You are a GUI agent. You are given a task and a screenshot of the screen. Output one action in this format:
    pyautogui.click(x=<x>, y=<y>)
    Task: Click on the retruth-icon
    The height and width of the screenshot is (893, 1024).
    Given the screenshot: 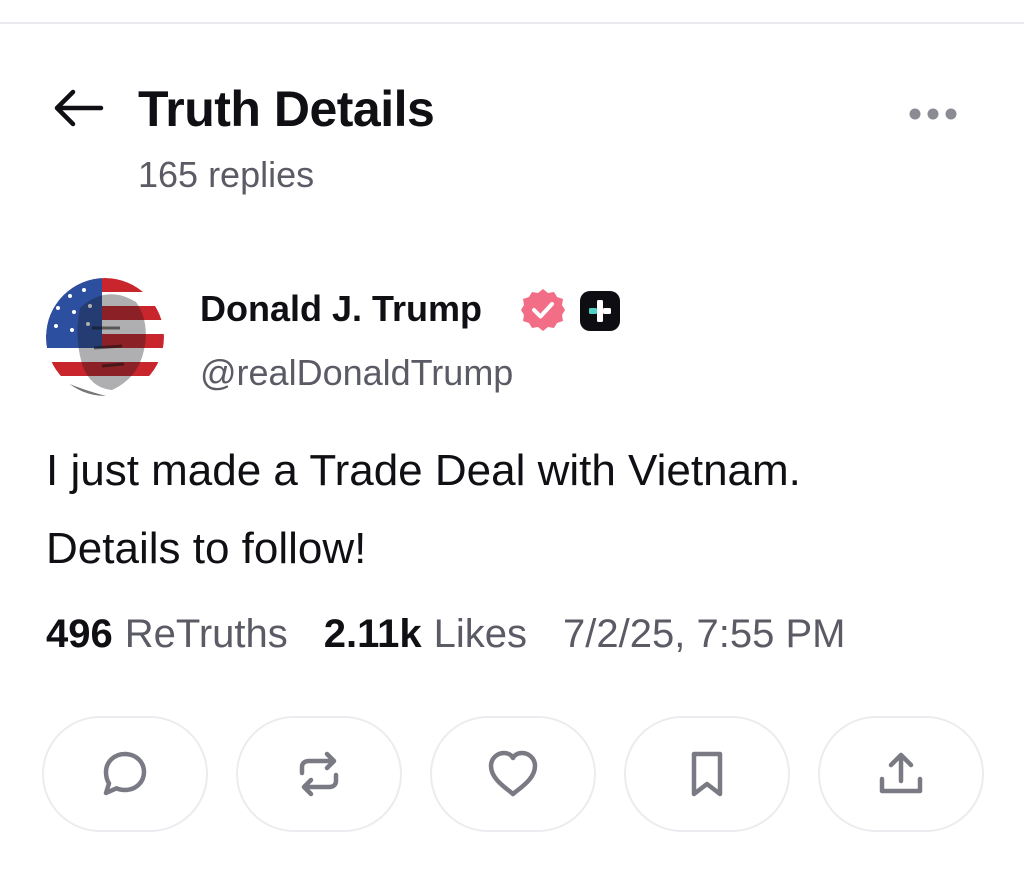 What is the action you would take?
    pyautogui.click(x=319, y=774)
    